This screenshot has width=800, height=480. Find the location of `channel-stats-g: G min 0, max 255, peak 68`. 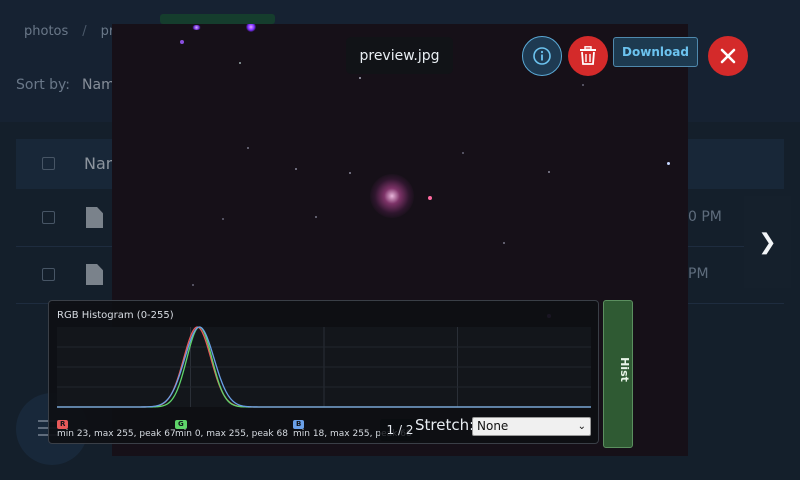

channel-stats-g: G min 0, max 255, peak 68 is located at coordinates (231, 429).